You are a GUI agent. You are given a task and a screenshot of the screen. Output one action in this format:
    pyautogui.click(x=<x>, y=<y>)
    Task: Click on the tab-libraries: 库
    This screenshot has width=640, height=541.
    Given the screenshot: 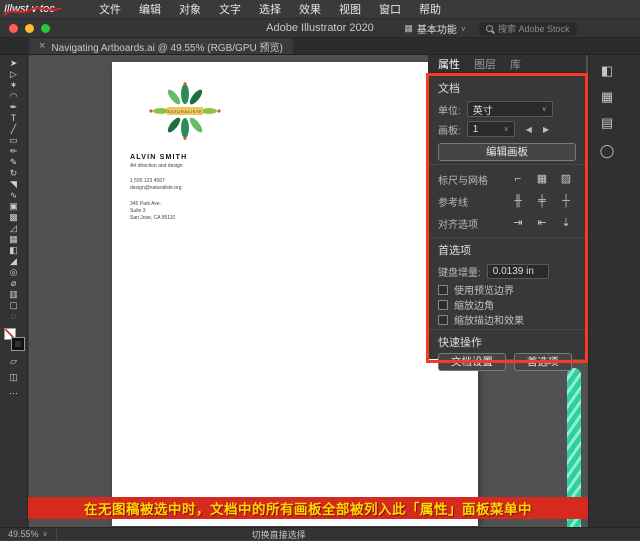 What is the action you would take?
    pyautogui.click(x=515, y=64)
    